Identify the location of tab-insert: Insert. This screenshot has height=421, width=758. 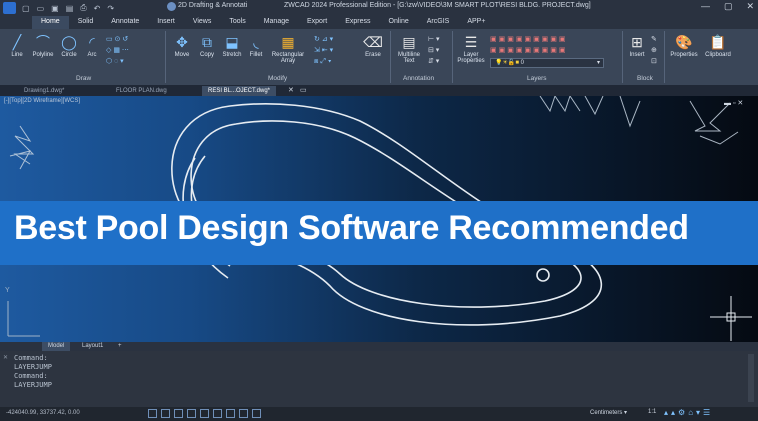
(166, 22).